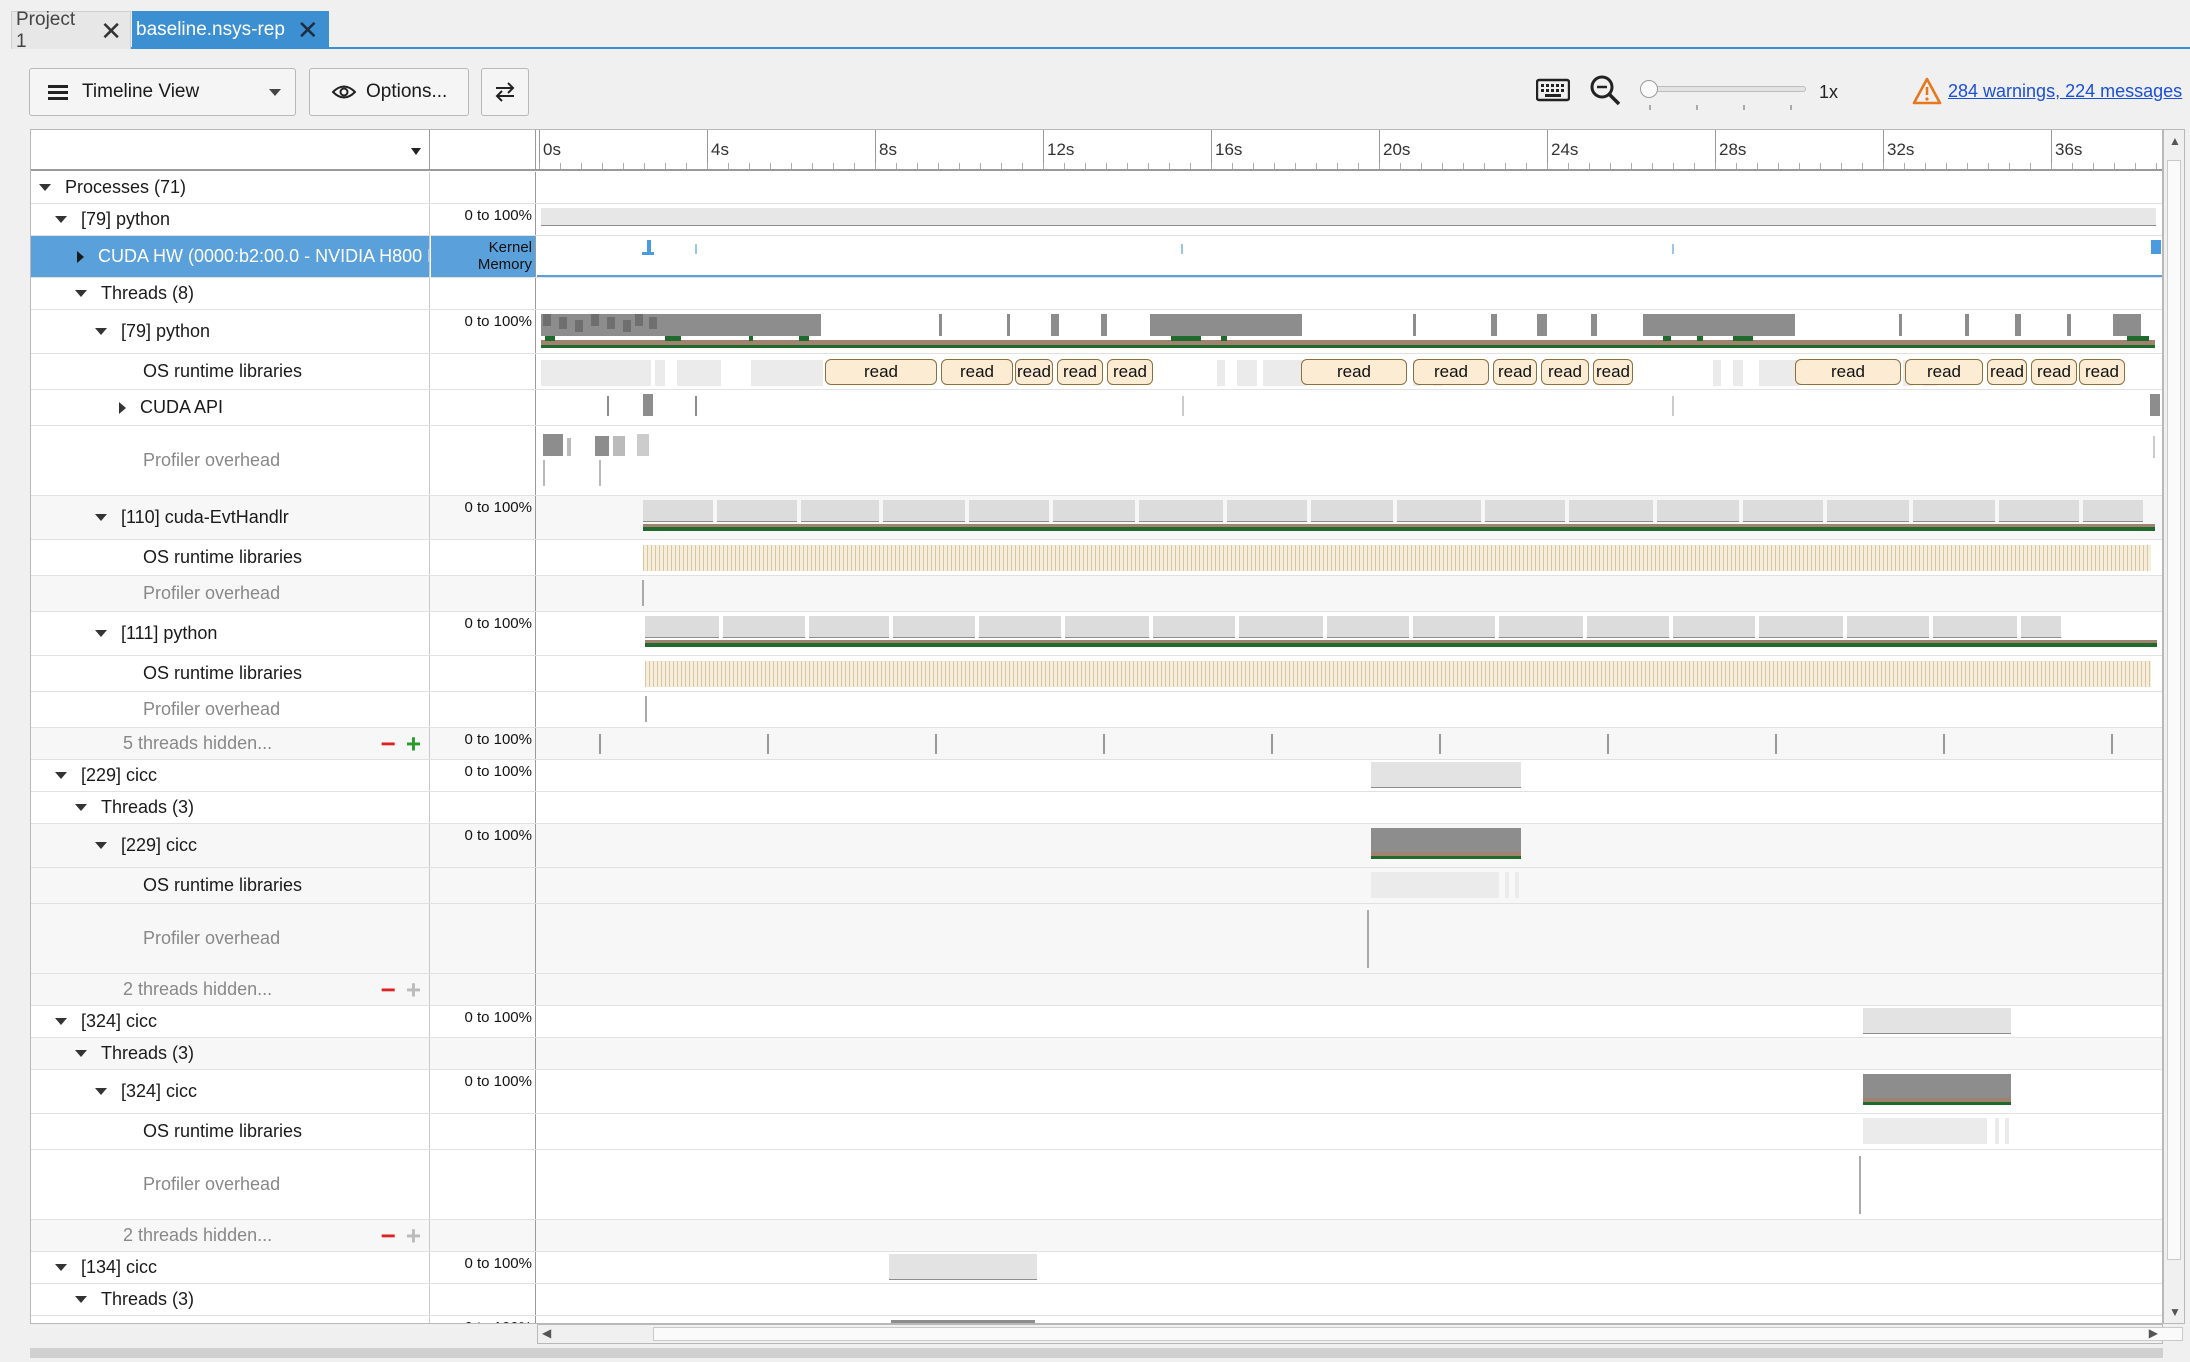  I want to click on tree-row-thread-324-profiler-overhead: Profiler overhead, so click(1096, 1185).